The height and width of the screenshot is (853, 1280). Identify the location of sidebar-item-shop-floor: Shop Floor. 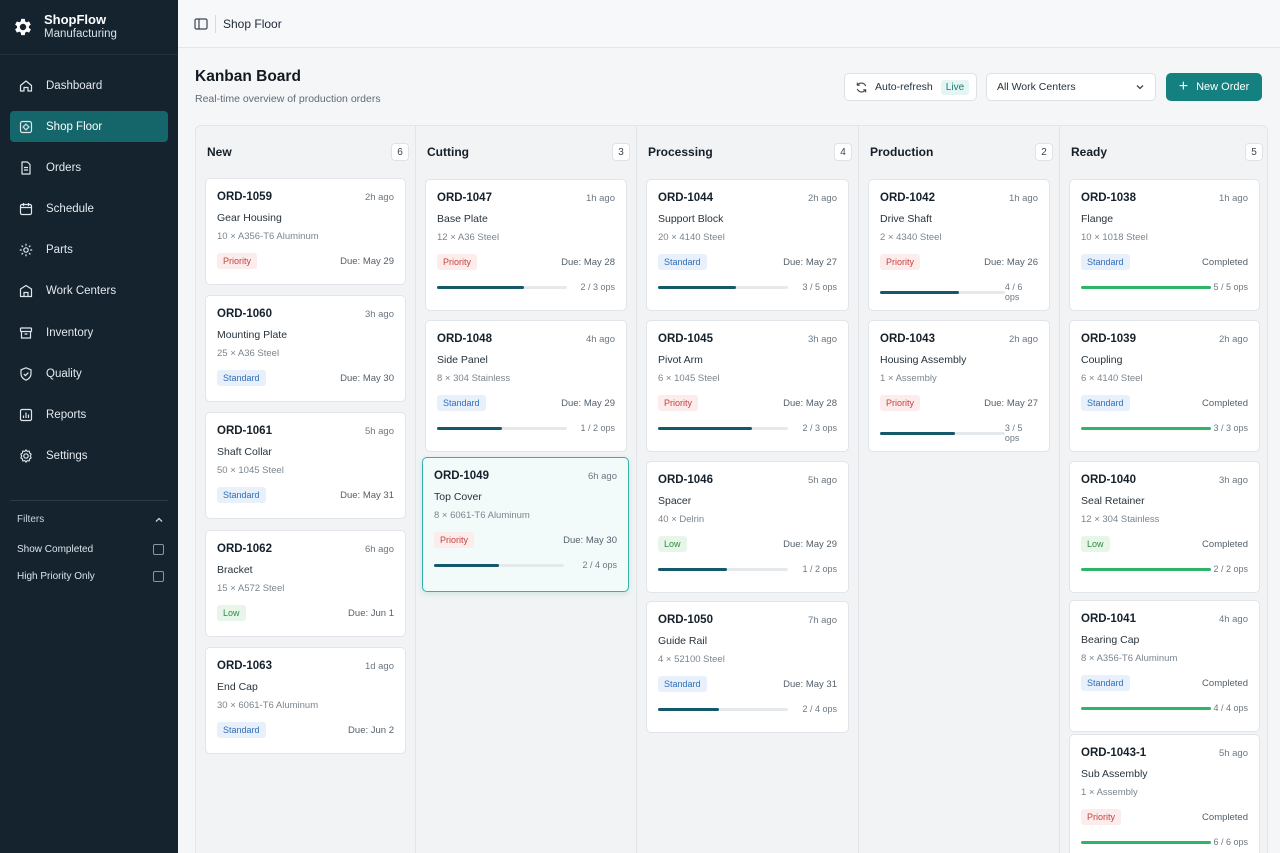
(89, 127).